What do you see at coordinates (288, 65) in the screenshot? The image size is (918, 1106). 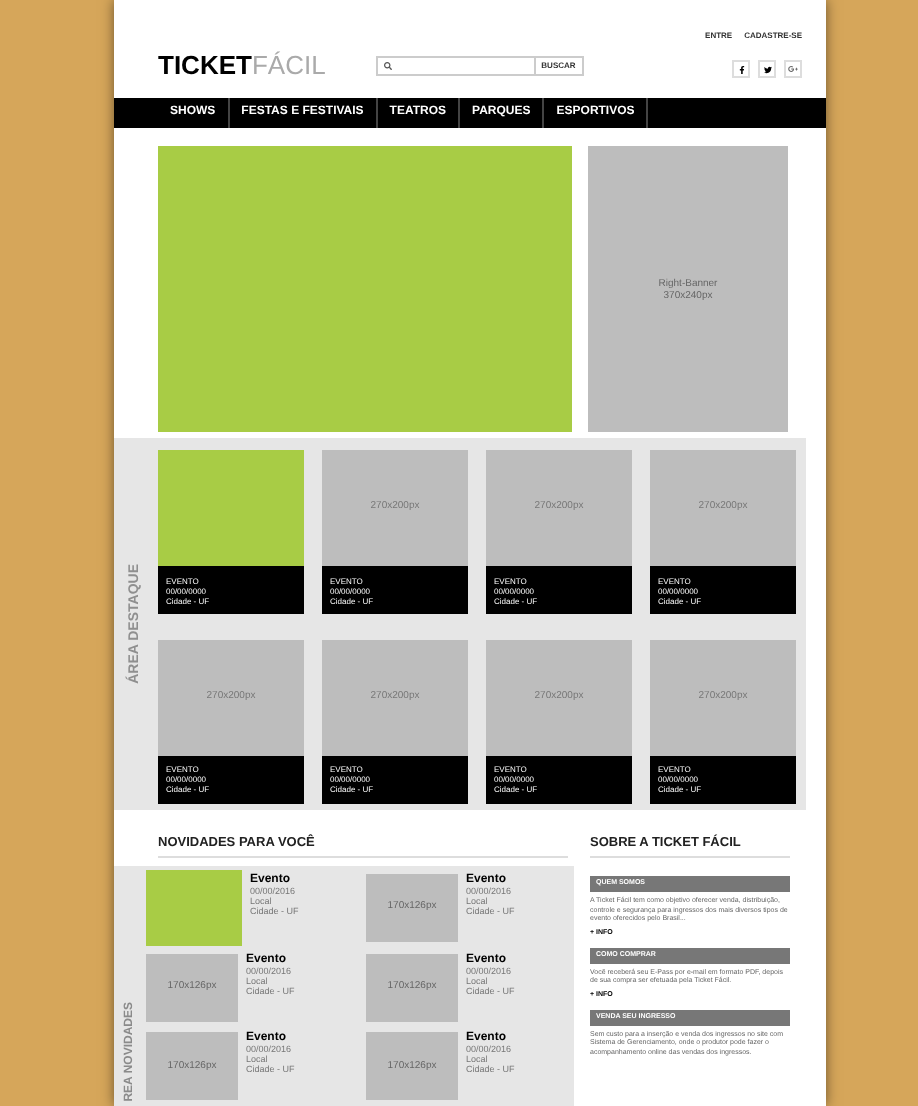 I see `logo-word: FÁCIL` at bounding box center [288, 65].